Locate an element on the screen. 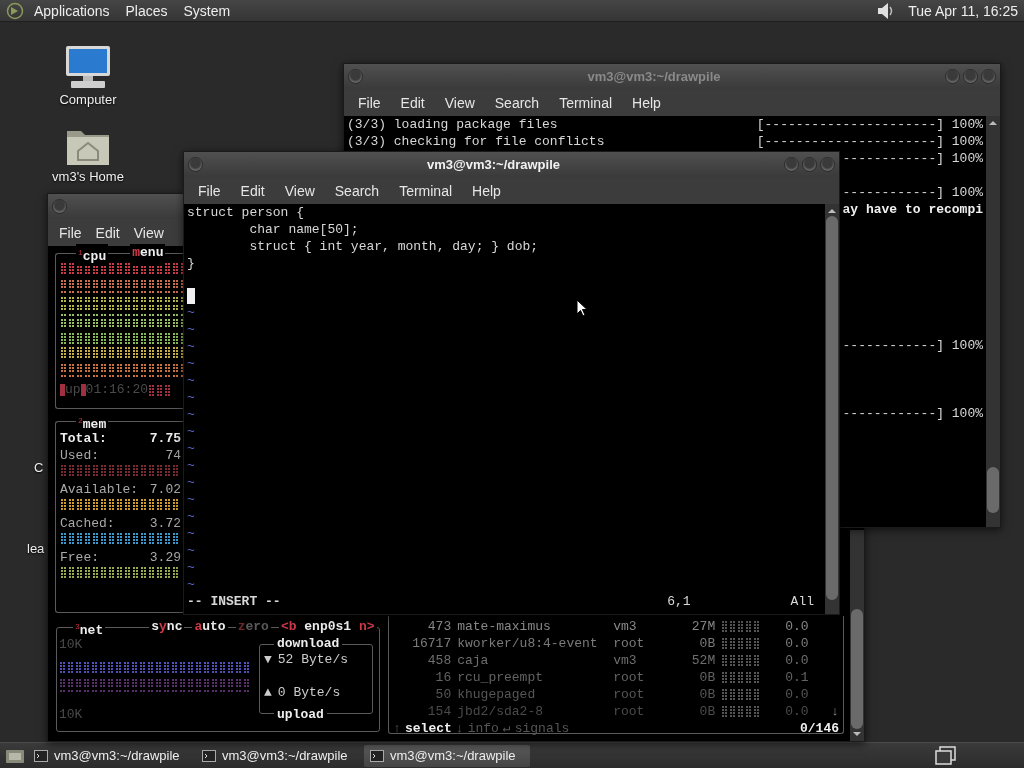 The width and height of the screenshot is (1024, 768). desktop-icon-label: Computer is located at coordinates (88, 99).